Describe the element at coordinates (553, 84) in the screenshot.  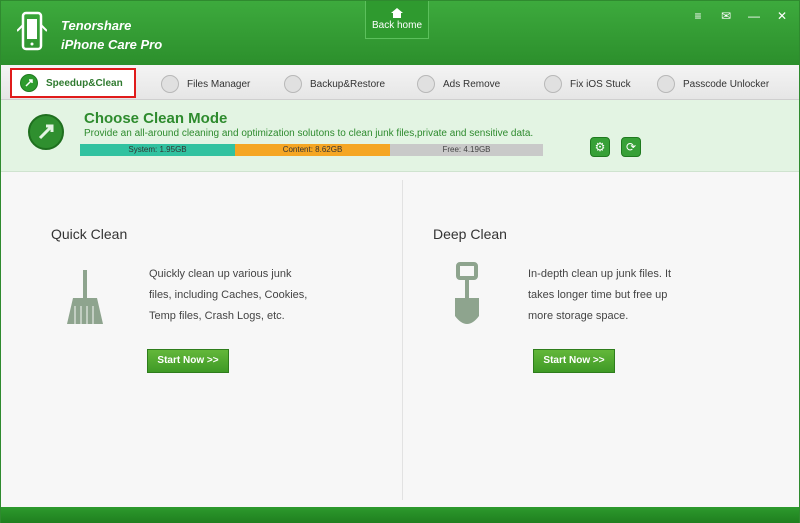
I see `refresh-icon` at that location.